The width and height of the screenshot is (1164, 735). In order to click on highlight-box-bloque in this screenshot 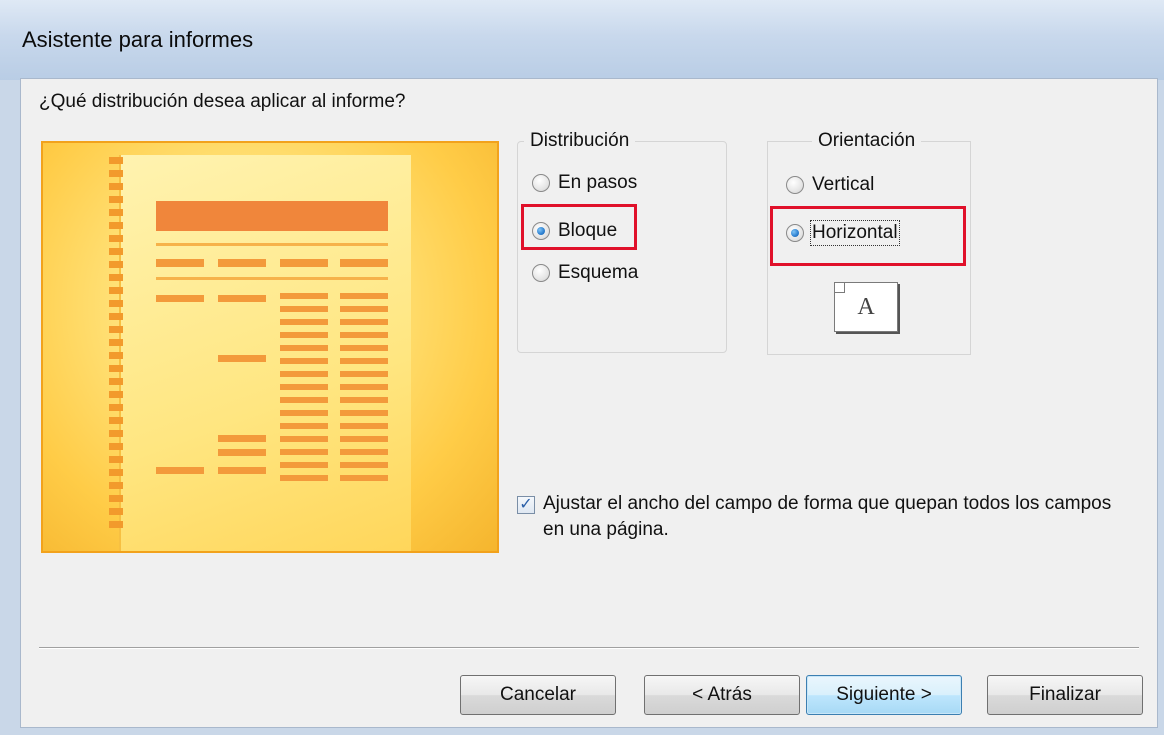, I will do `click(579, 227)`.